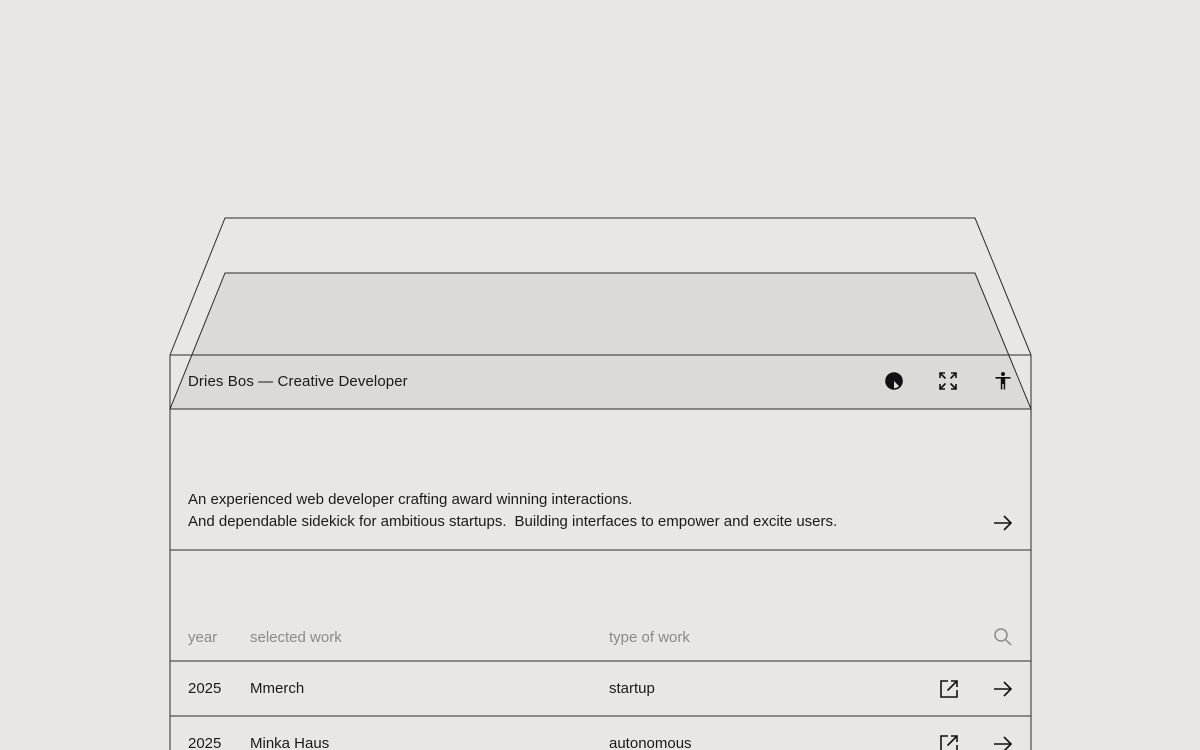 The width and height of the screenshot is (1200, 750). Describe the element at coordinates (600, 733) in the screenshot. I see `table-row: 2025 Minka Haus autonomous` at that location.